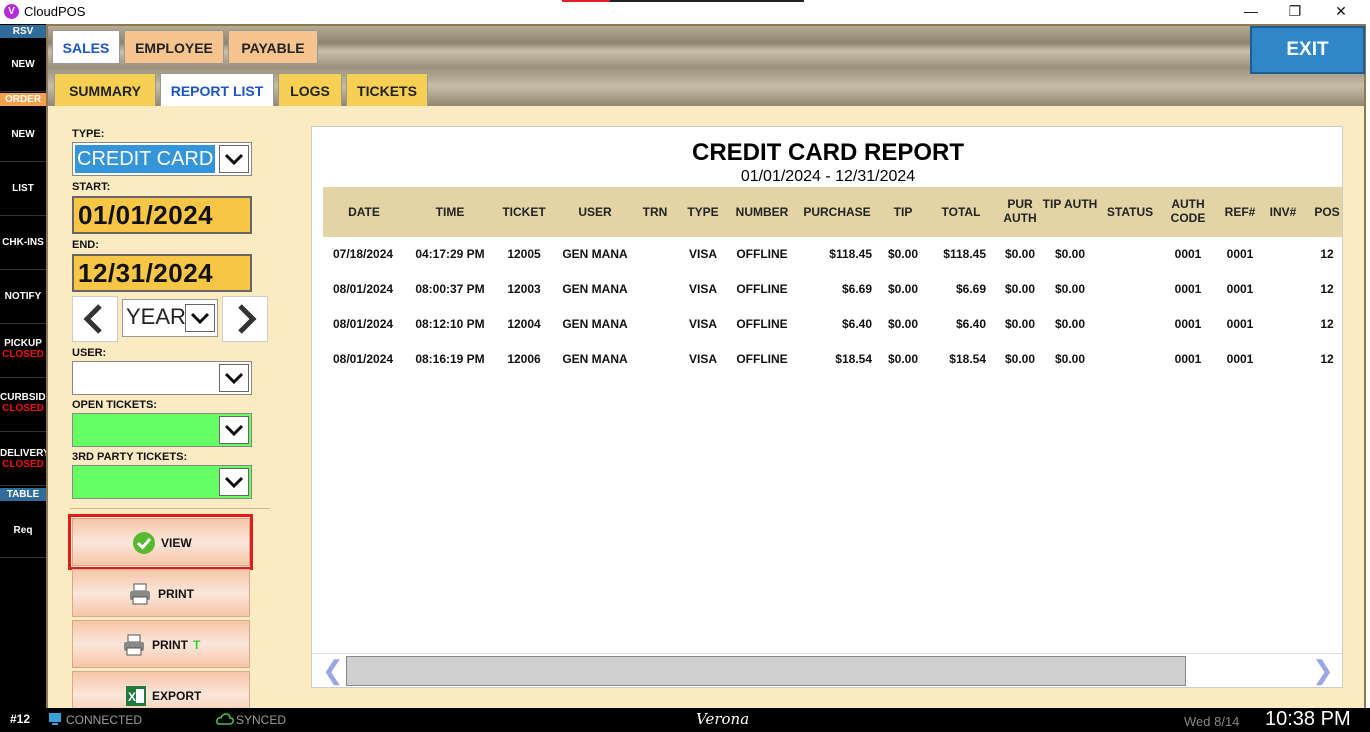  I want to click on minimize-button: —, so click(1251, 12).